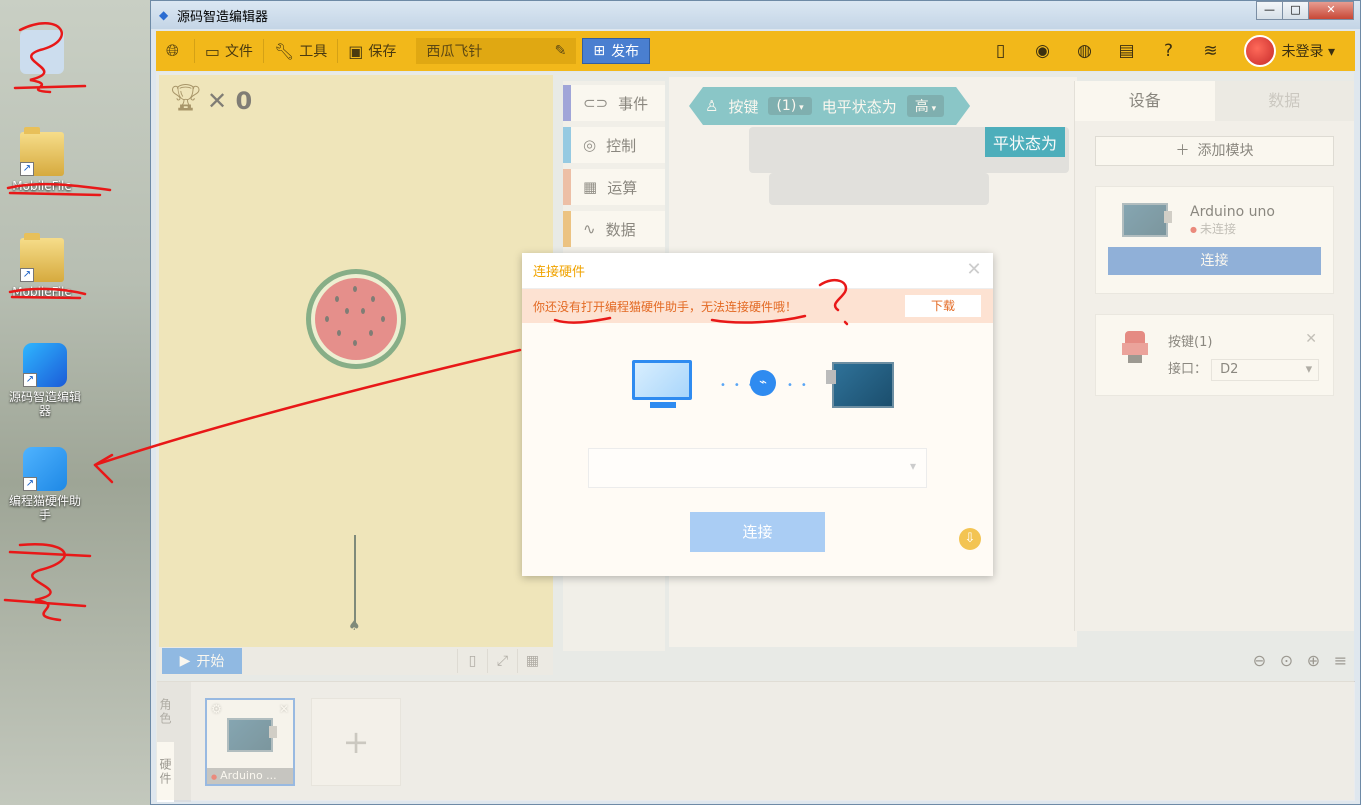  Describe the element at coordinates (1302, 52) in the screenshot. I see `login-label: 未登录` at that location.